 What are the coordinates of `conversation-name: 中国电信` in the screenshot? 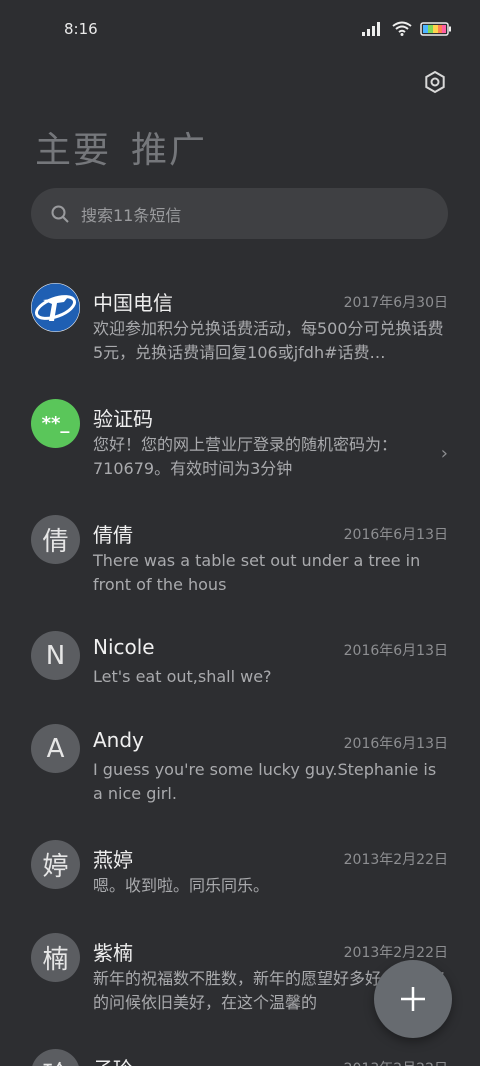 It's located at (133, 303).